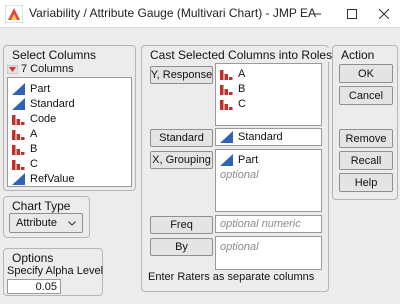 This screenshot has height=304, width=400. What do you see at coordinates (365, 122) in the screenshot?
I see `action-group: Action OK Cancel Remove Recall Help` at bounding box center [365, 122].